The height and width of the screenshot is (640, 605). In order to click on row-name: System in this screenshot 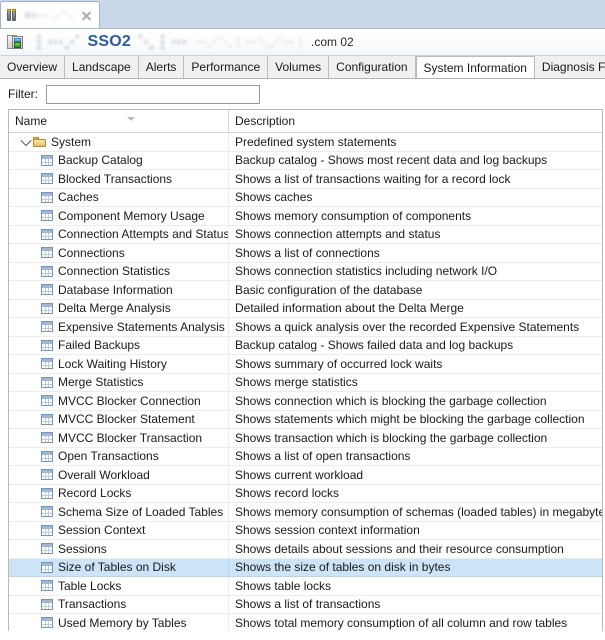, I will do `click(71, 141)`.